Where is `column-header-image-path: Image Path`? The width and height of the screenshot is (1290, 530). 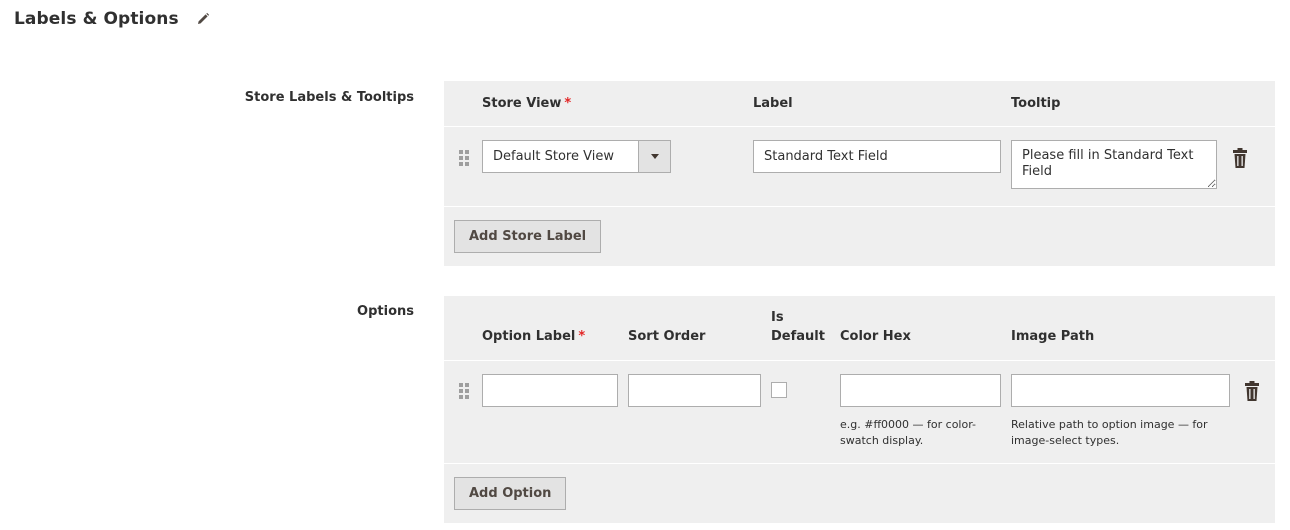
column-header-image-path: Image Path is located at coordinates (1053, 336).